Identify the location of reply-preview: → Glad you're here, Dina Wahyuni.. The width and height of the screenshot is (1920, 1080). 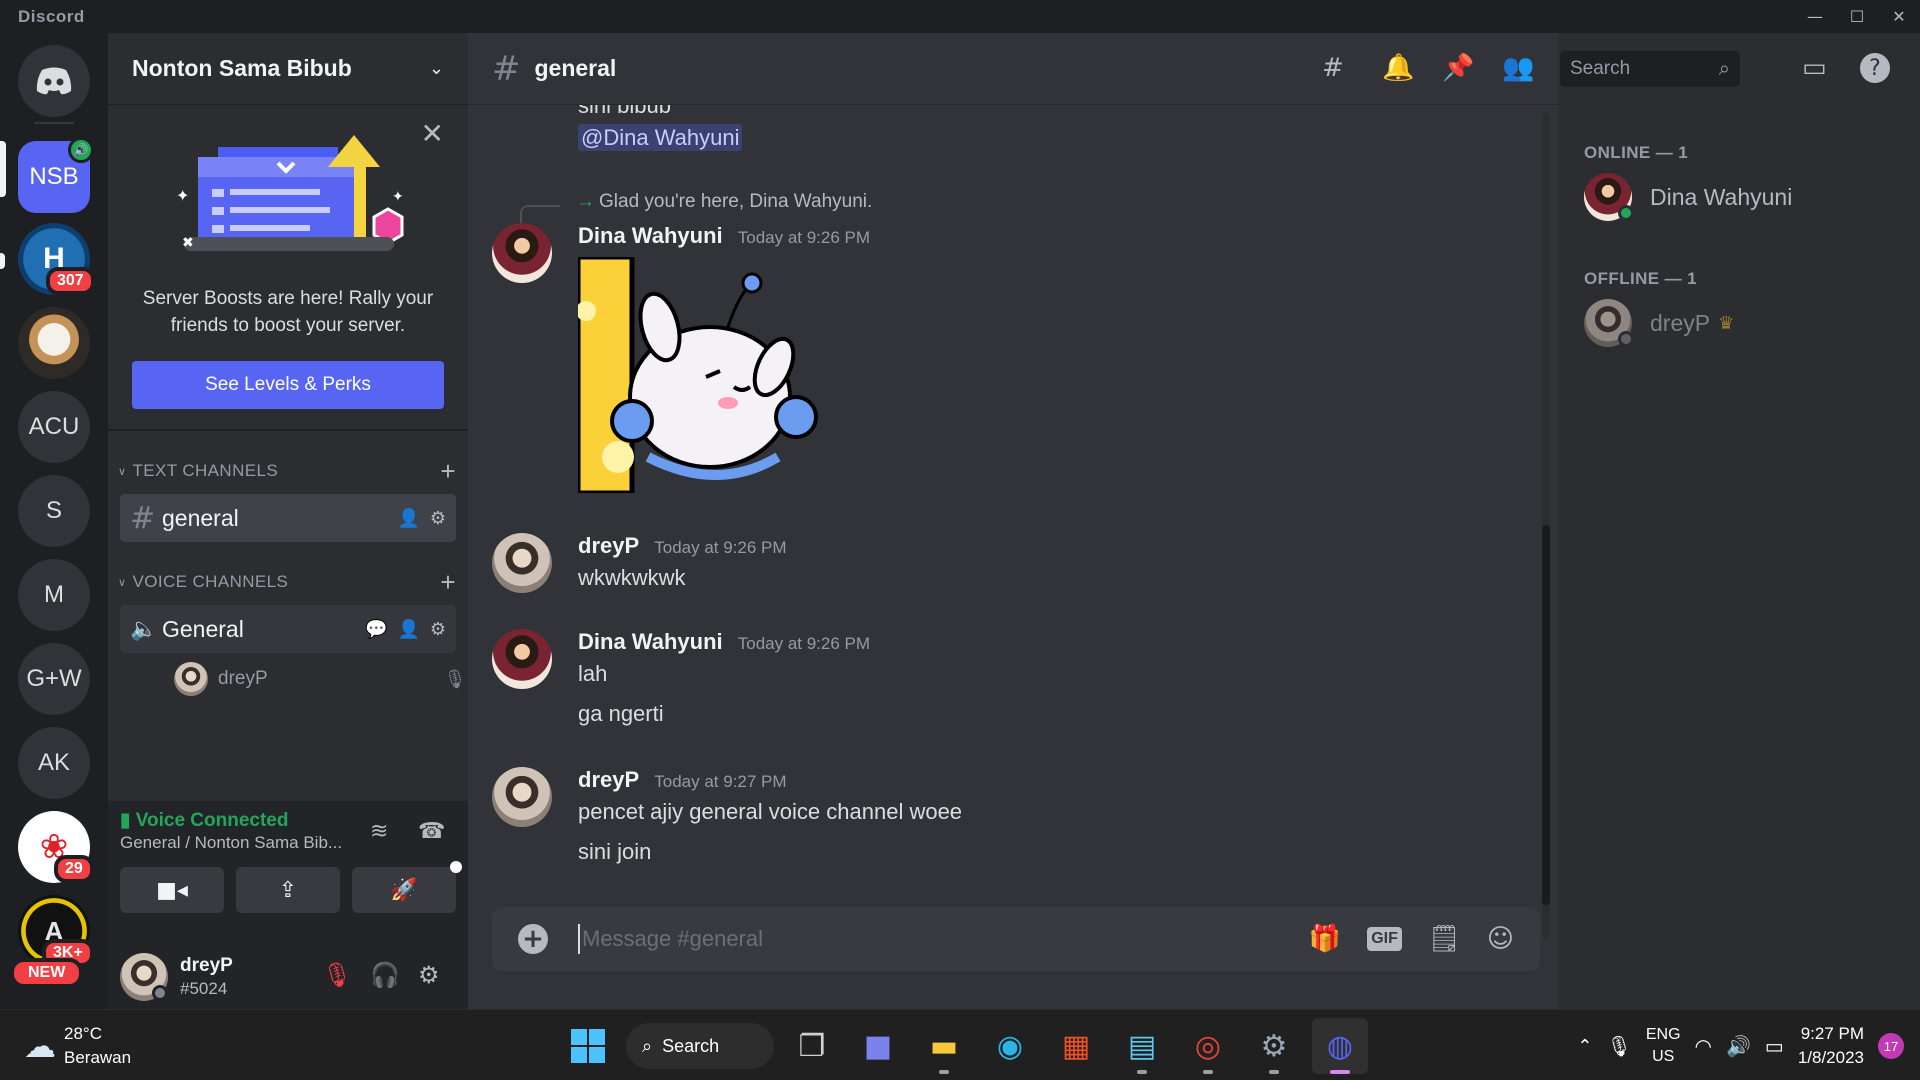
(724, 202).